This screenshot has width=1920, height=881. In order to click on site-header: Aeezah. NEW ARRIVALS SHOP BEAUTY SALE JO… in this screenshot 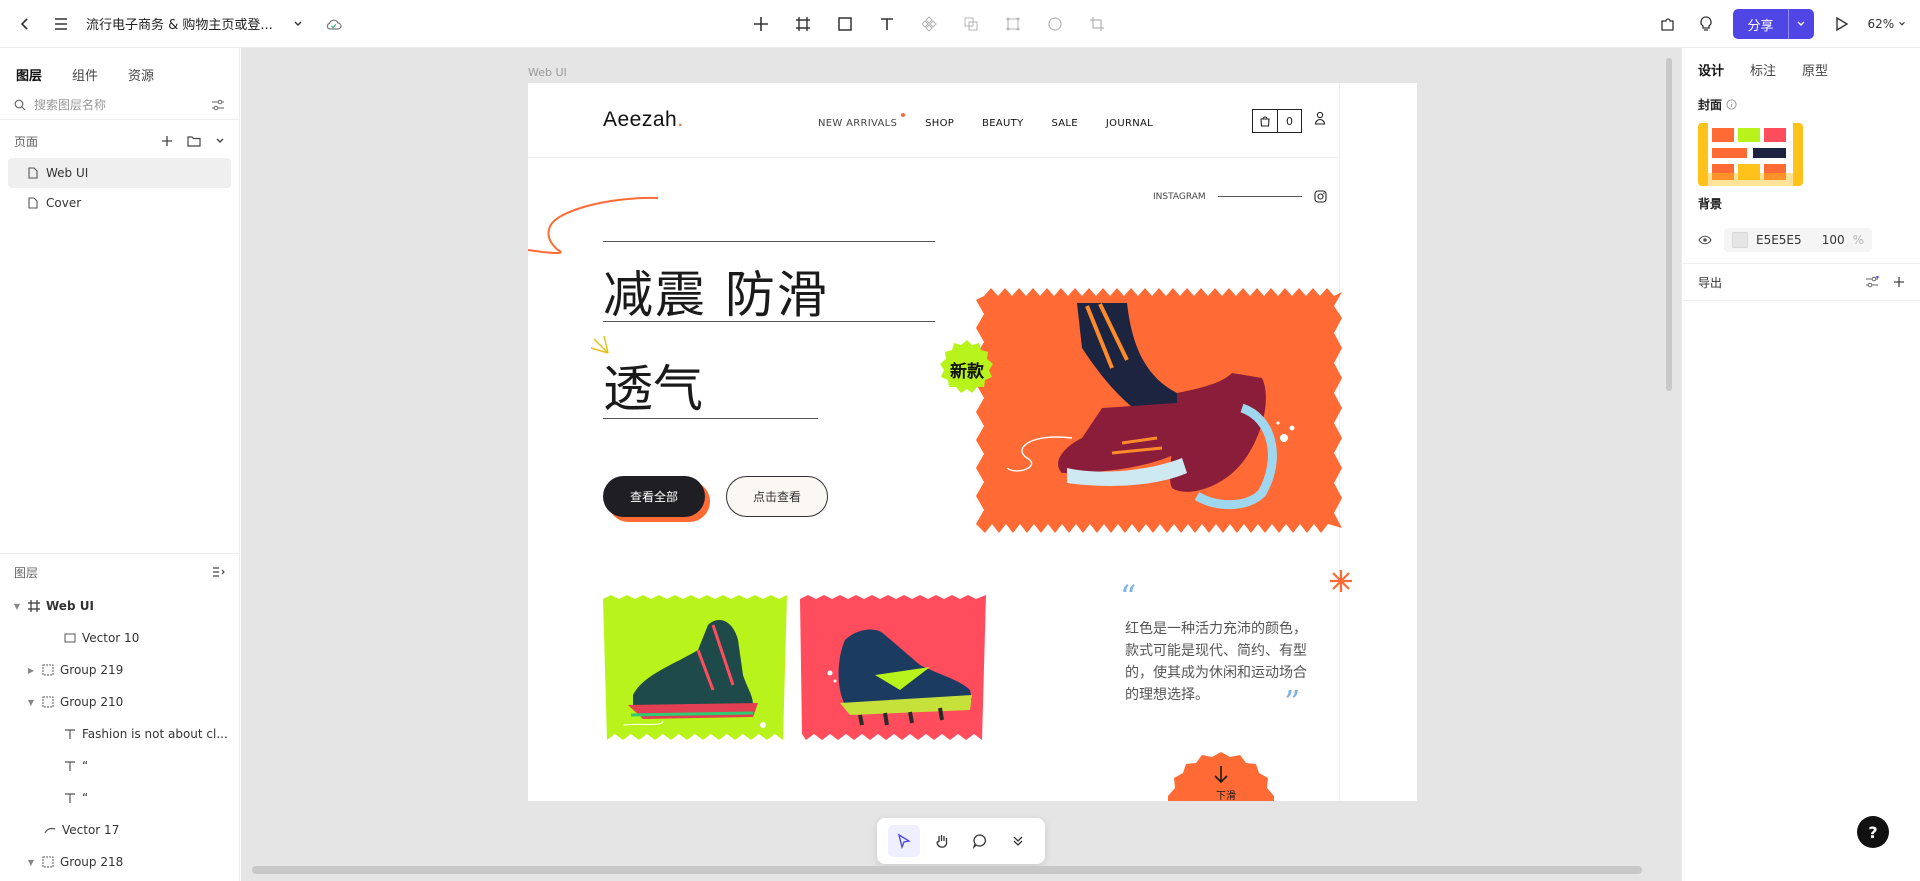, I will do `click(933, 120)`.